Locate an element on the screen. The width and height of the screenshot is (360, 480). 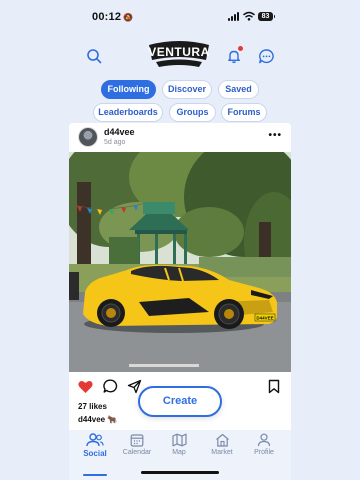
storefront-icon is located at coordinates (222, 440).